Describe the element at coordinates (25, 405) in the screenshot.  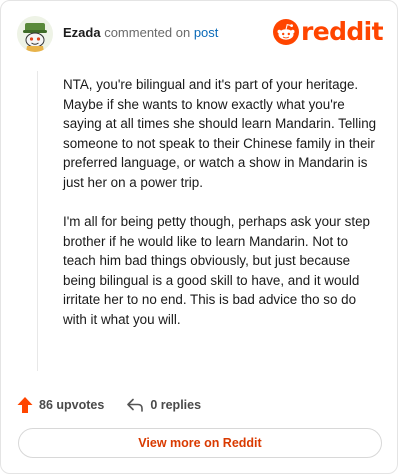
I see `upvote-arrow-icon` at that location.